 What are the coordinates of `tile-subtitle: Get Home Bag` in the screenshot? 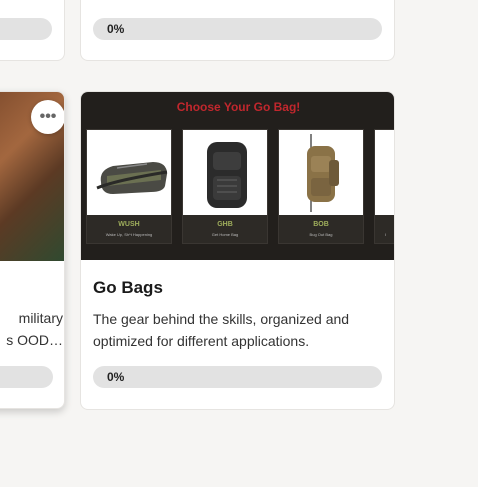 It's located at (225, 234).